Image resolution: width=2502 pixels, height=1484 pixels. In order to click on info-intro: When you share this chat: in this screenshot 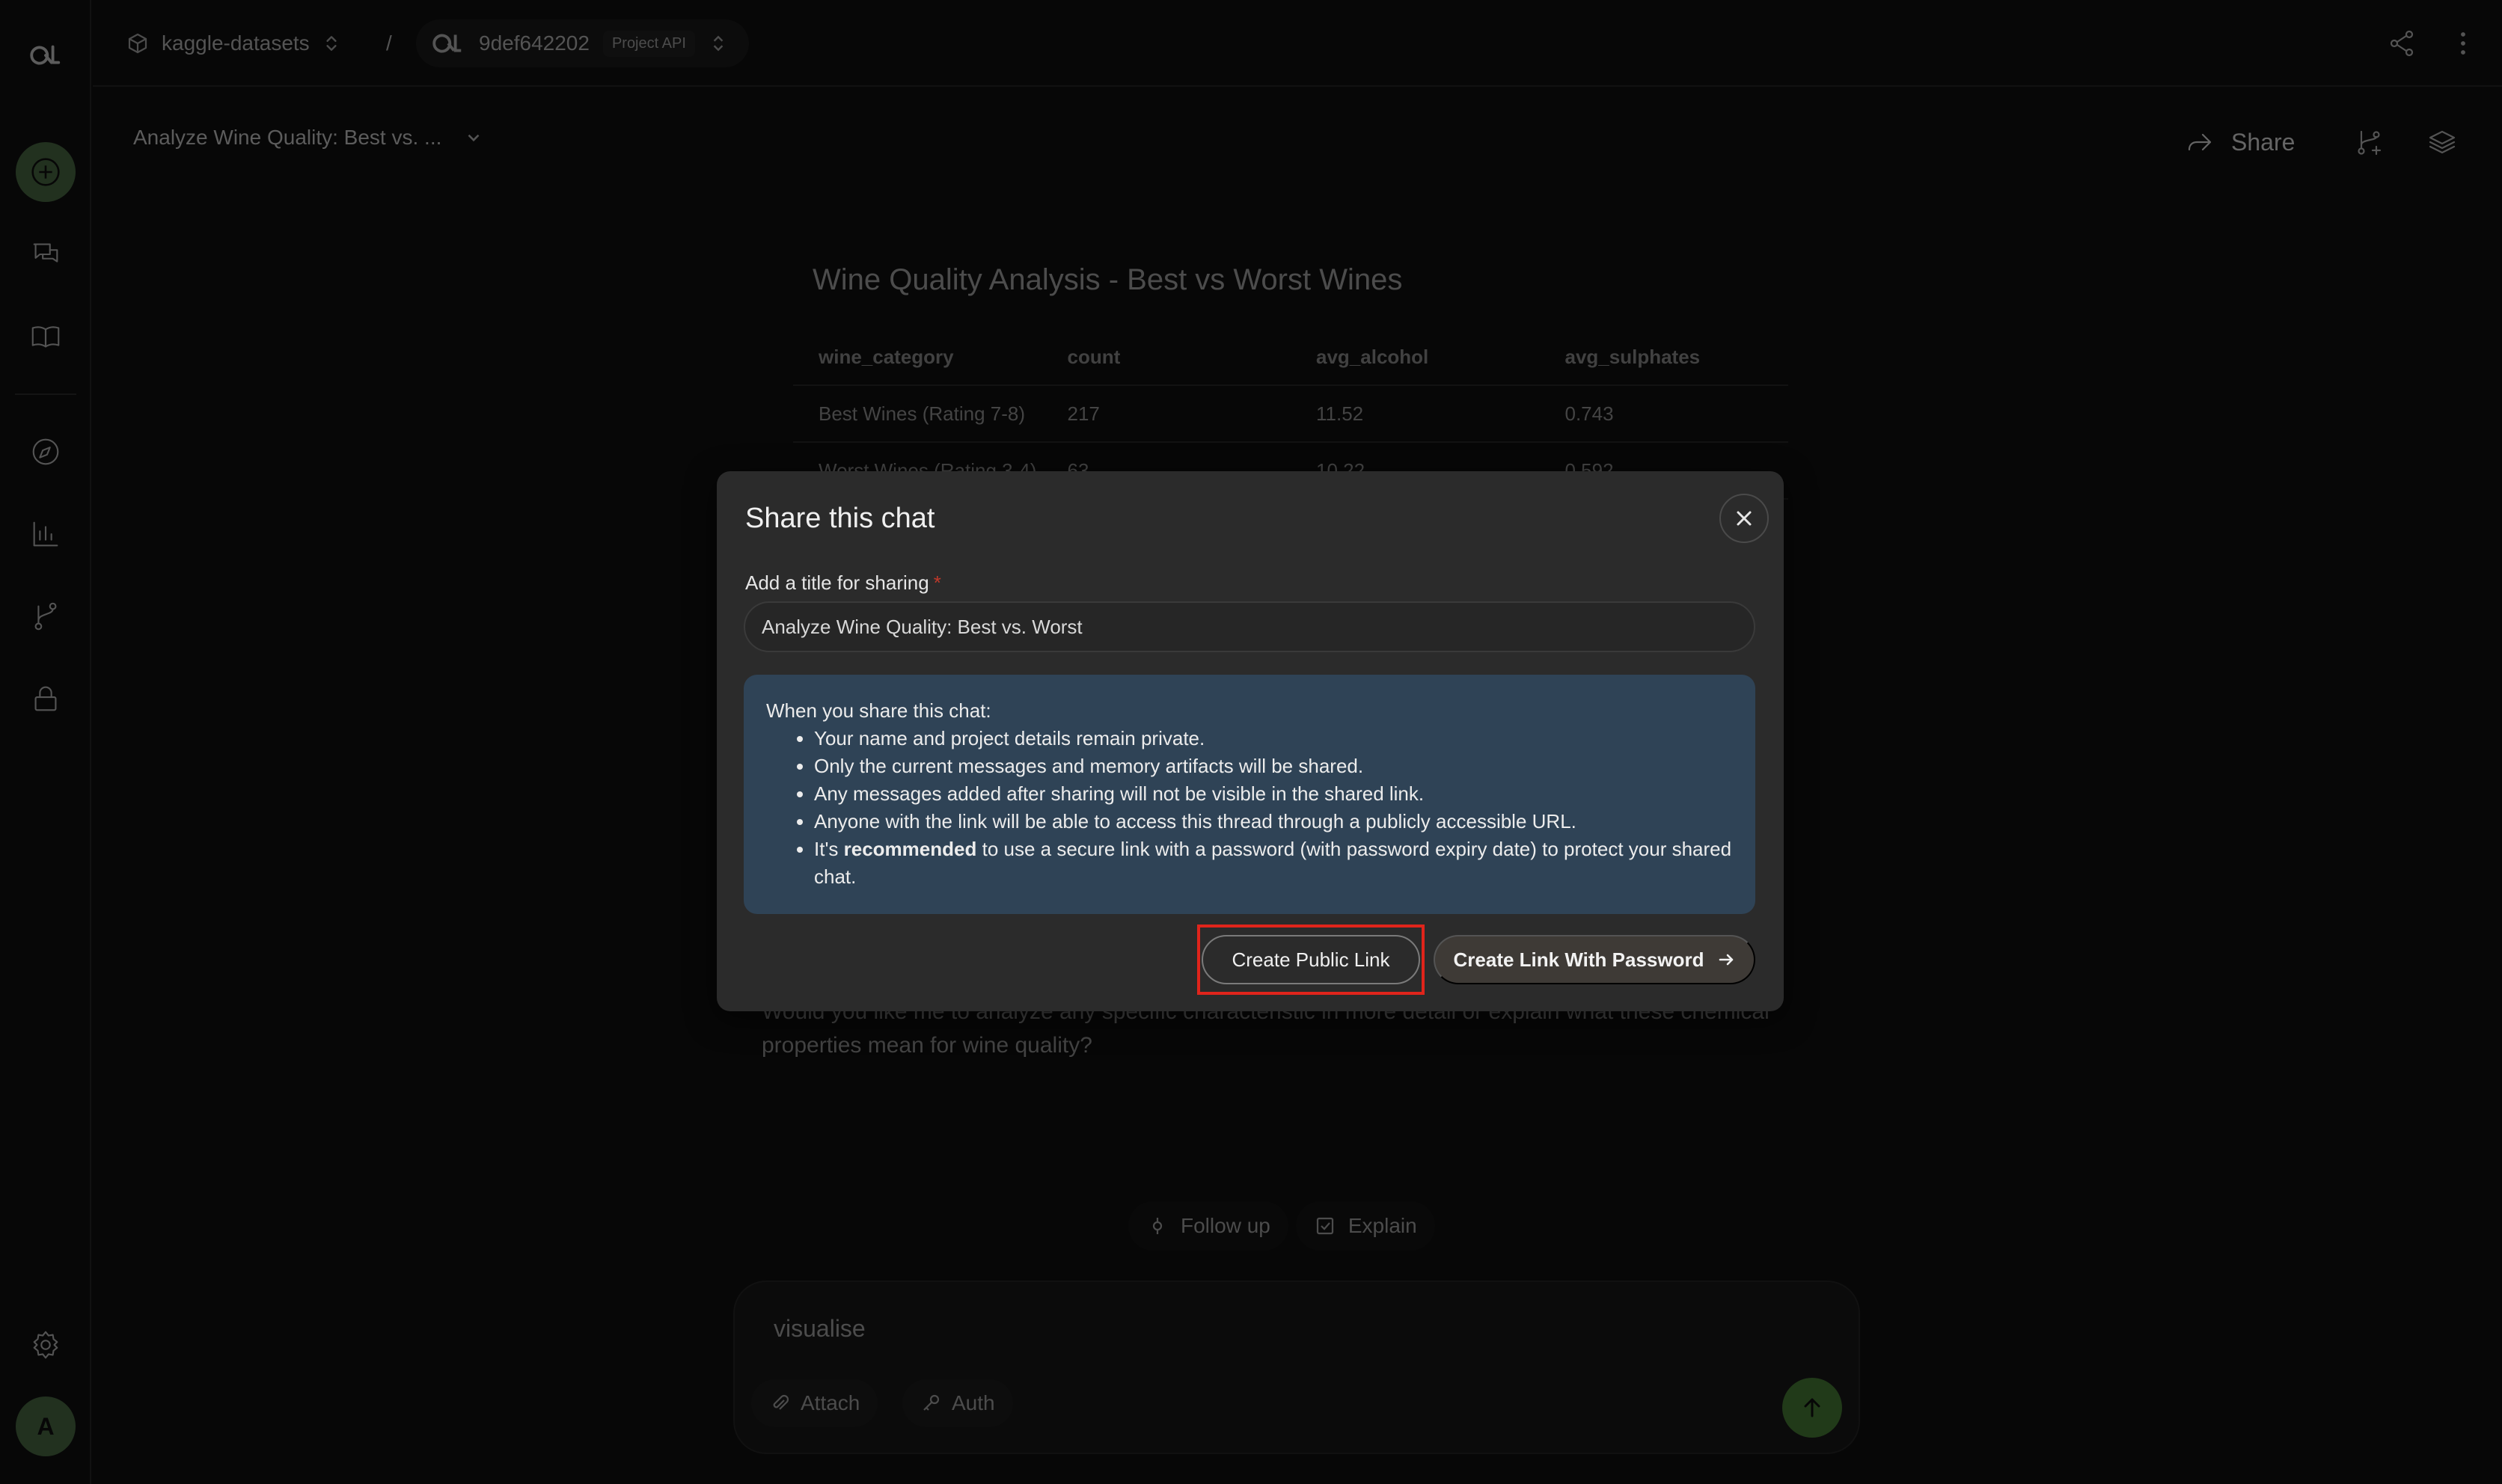, I will do `click(878, 710)`.